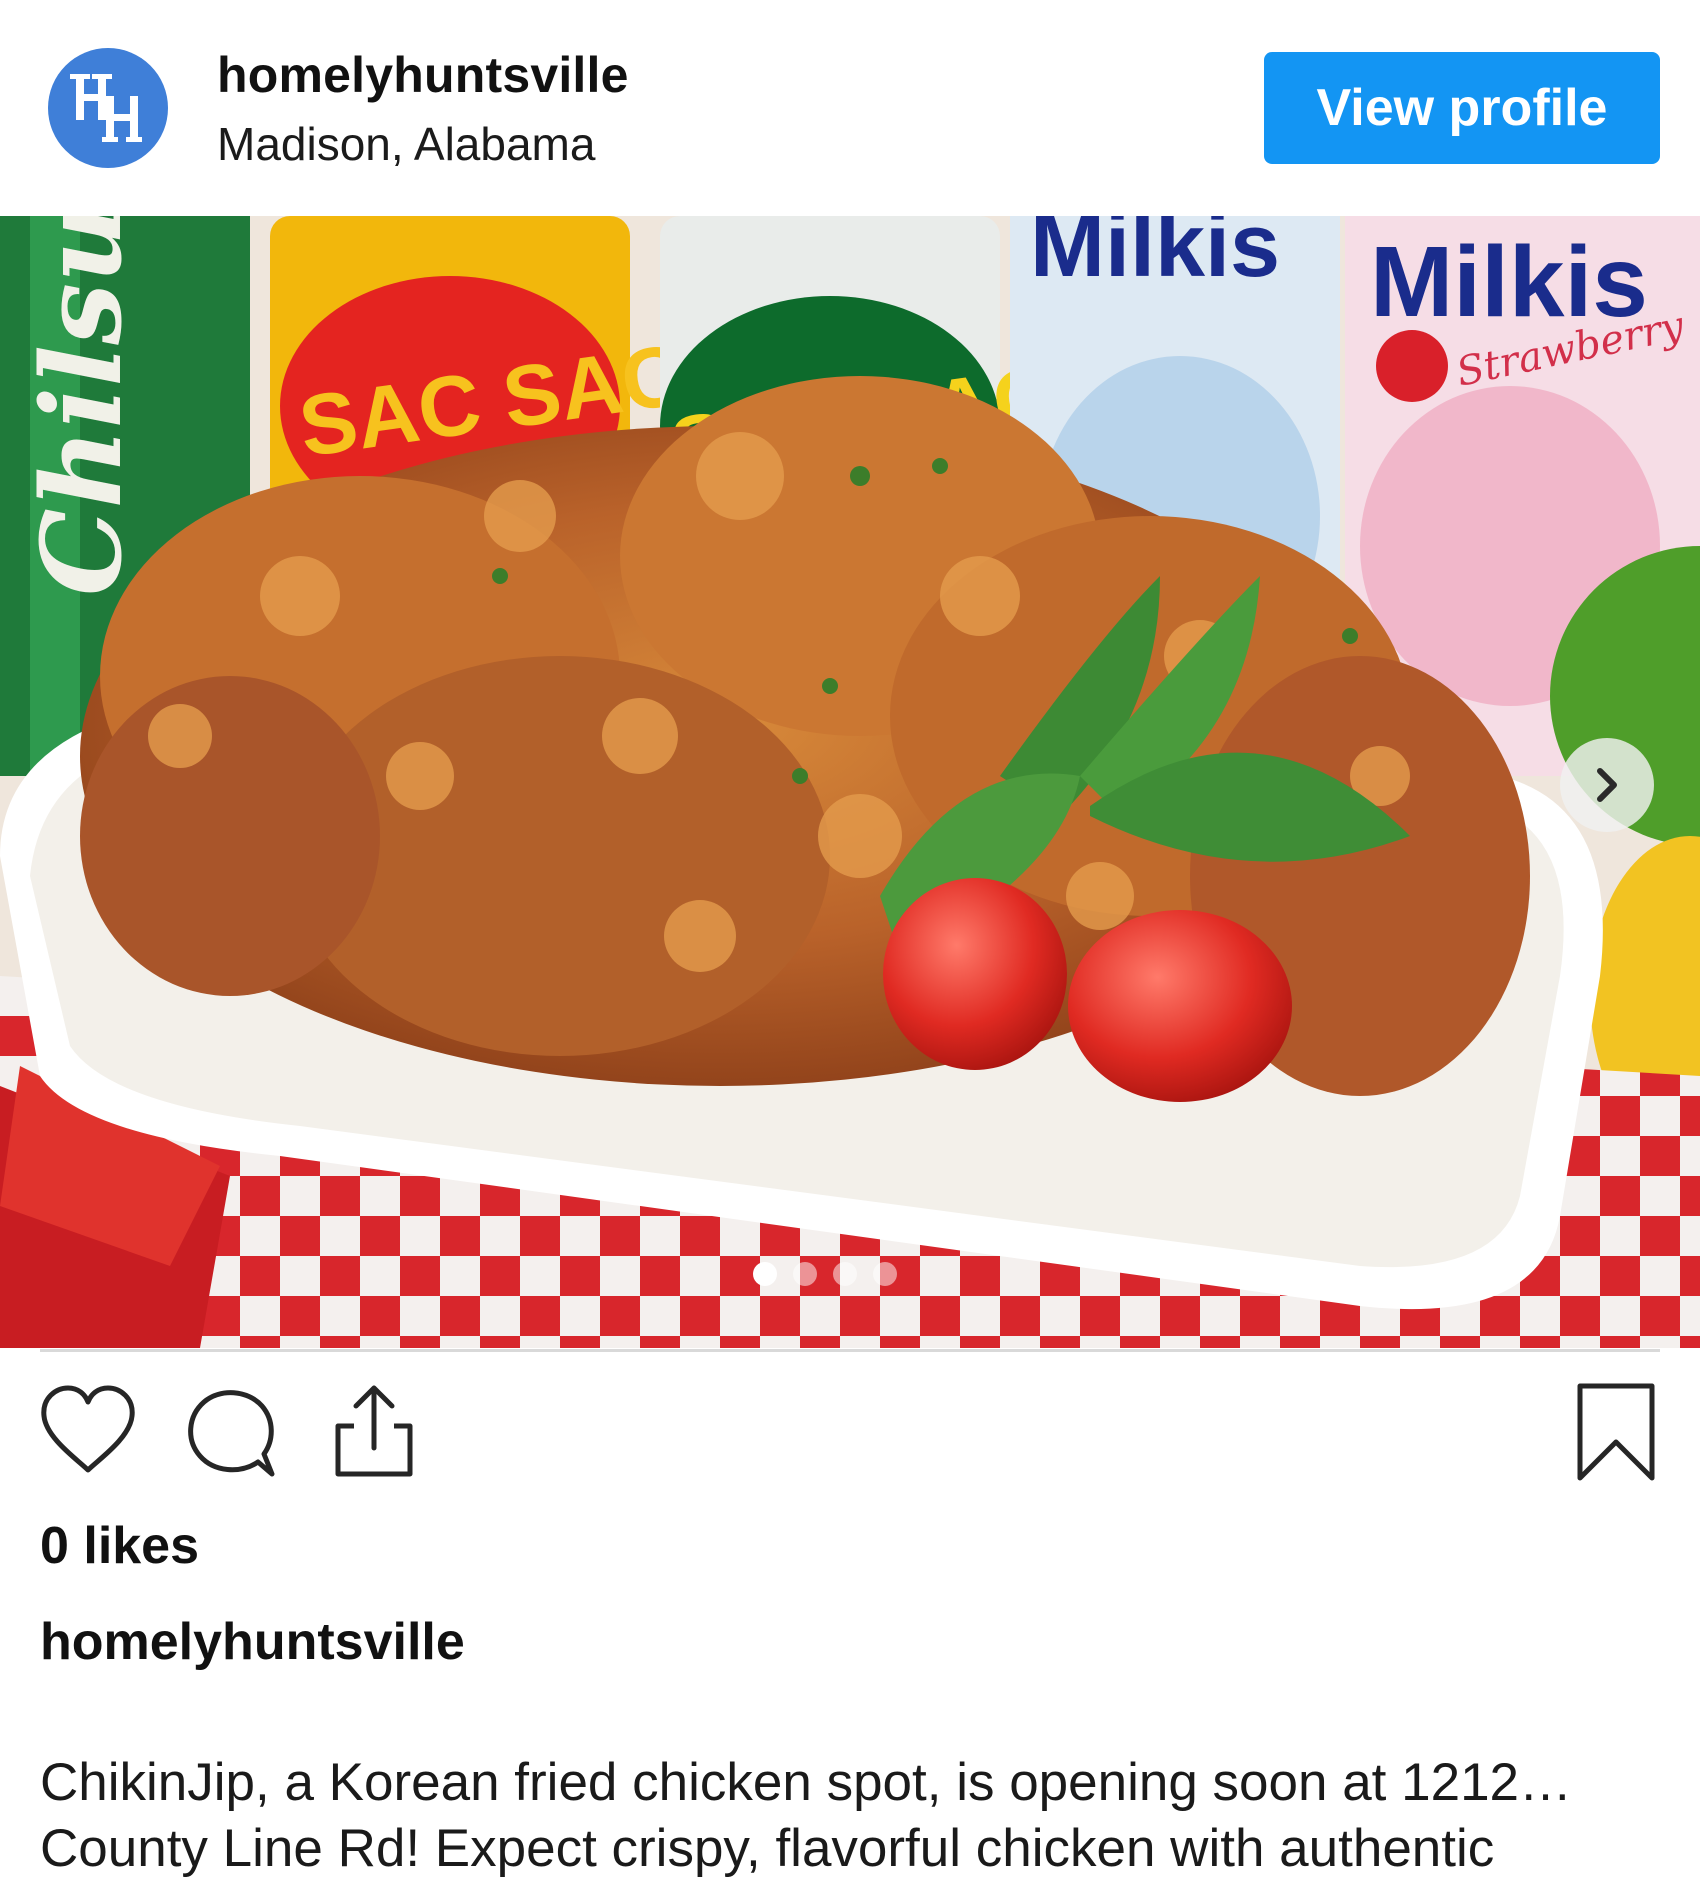  I want to click on bookmark-icon, so click(1616, 1432).